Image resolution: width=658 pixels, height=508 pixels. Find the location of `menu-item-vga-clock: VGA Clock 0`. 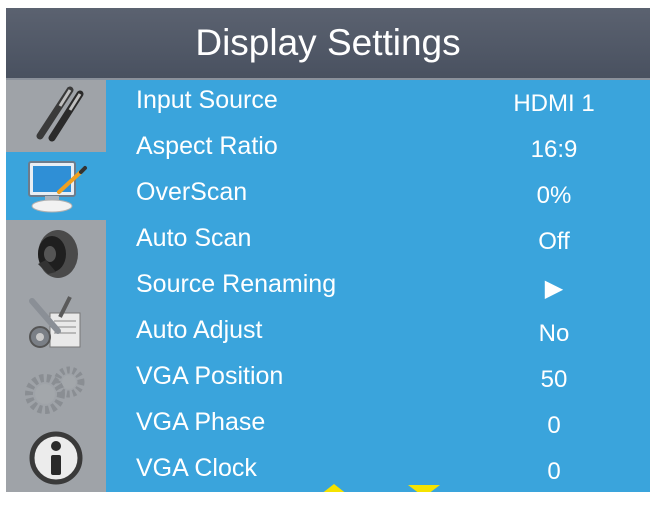

menu-item-vga-clock: VGA Clock 0 is located at coordinates (378, 470).